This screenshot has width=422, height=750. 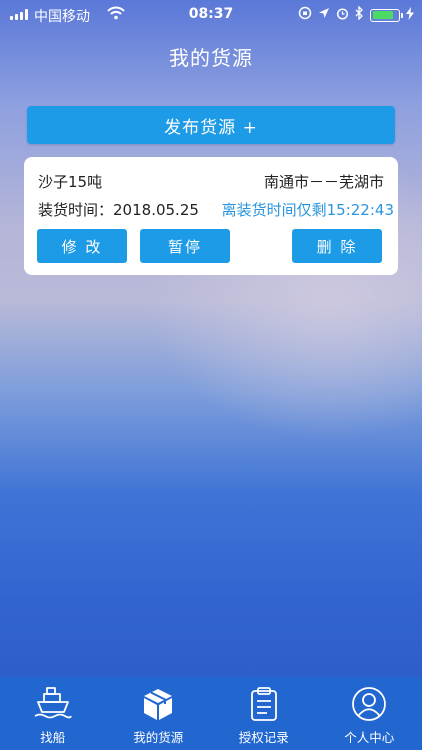 What do you see at coordinates (369, 704) in the screenshot?
I see `user-icon` at bounding box center [369, 704].